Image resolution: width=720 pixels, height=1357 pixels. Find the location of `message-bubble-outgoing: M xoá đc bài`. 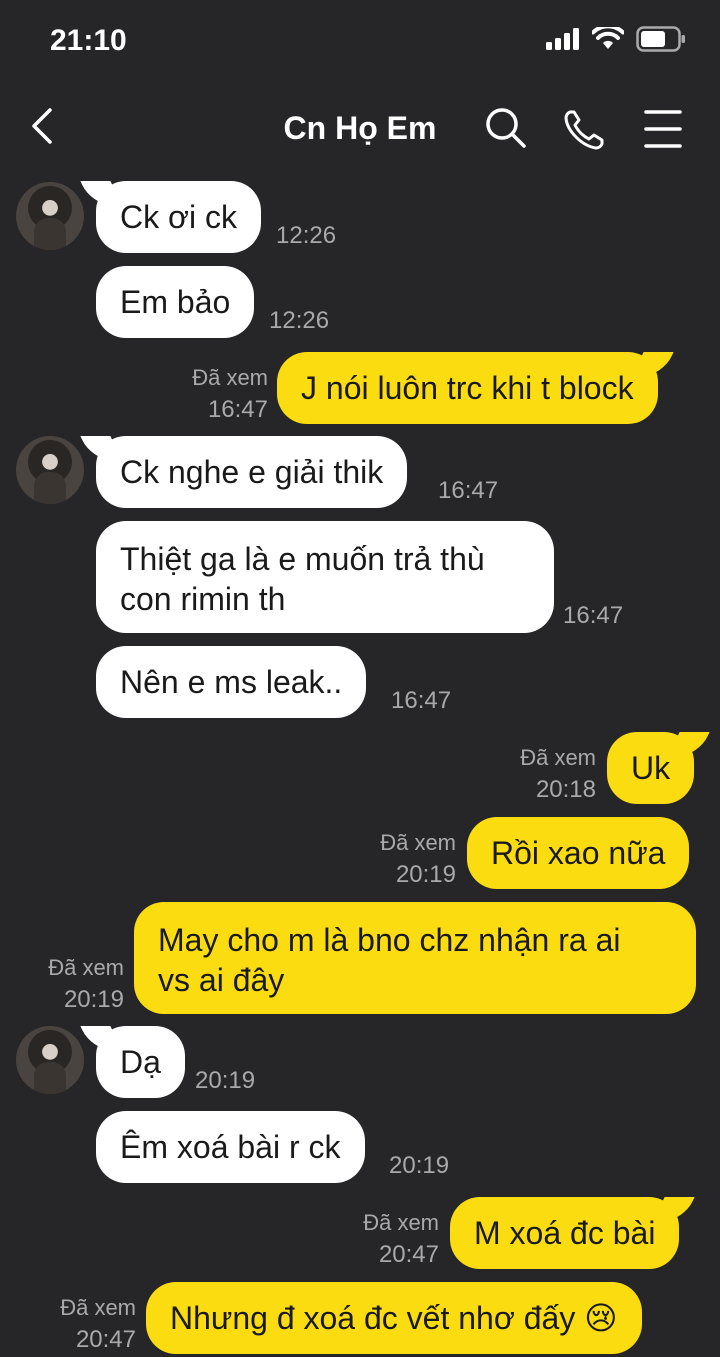

message-bubble-outgoing: M xoá đc bài is located at coordinates (565, 1233).